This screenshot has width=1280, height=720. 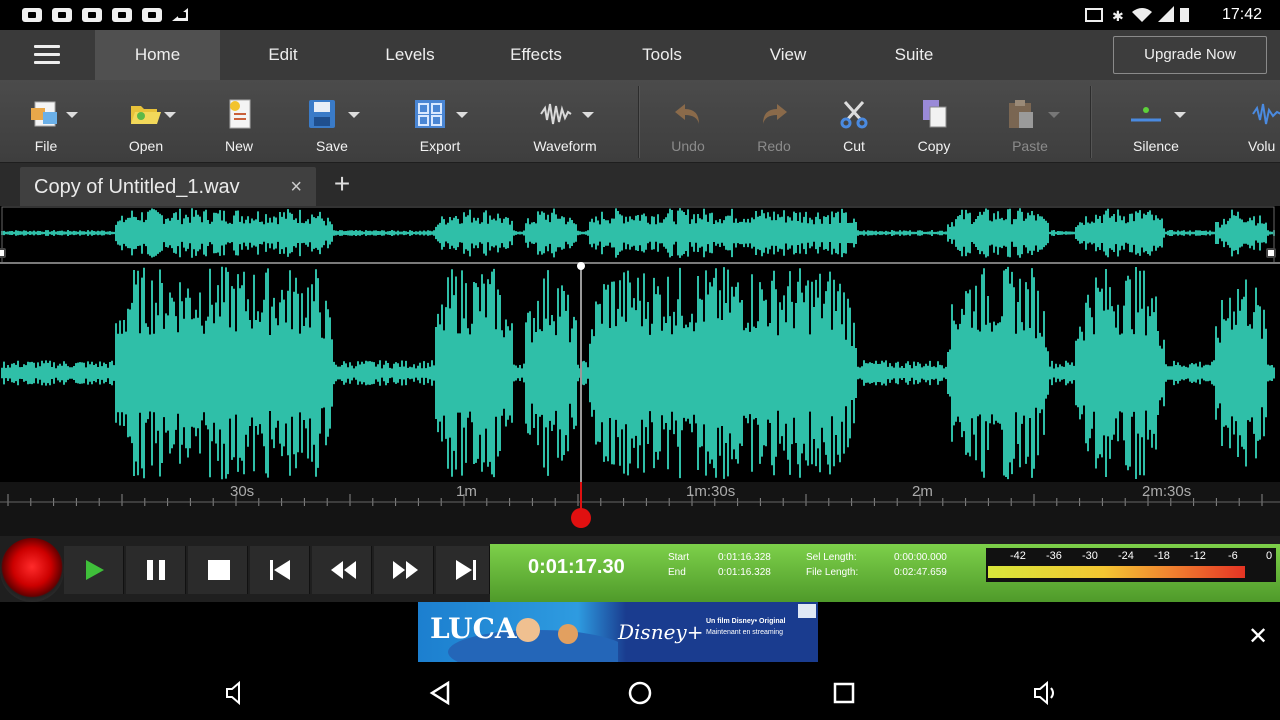 I want to click on playhead-top-marker, so click(x=581, y=266).